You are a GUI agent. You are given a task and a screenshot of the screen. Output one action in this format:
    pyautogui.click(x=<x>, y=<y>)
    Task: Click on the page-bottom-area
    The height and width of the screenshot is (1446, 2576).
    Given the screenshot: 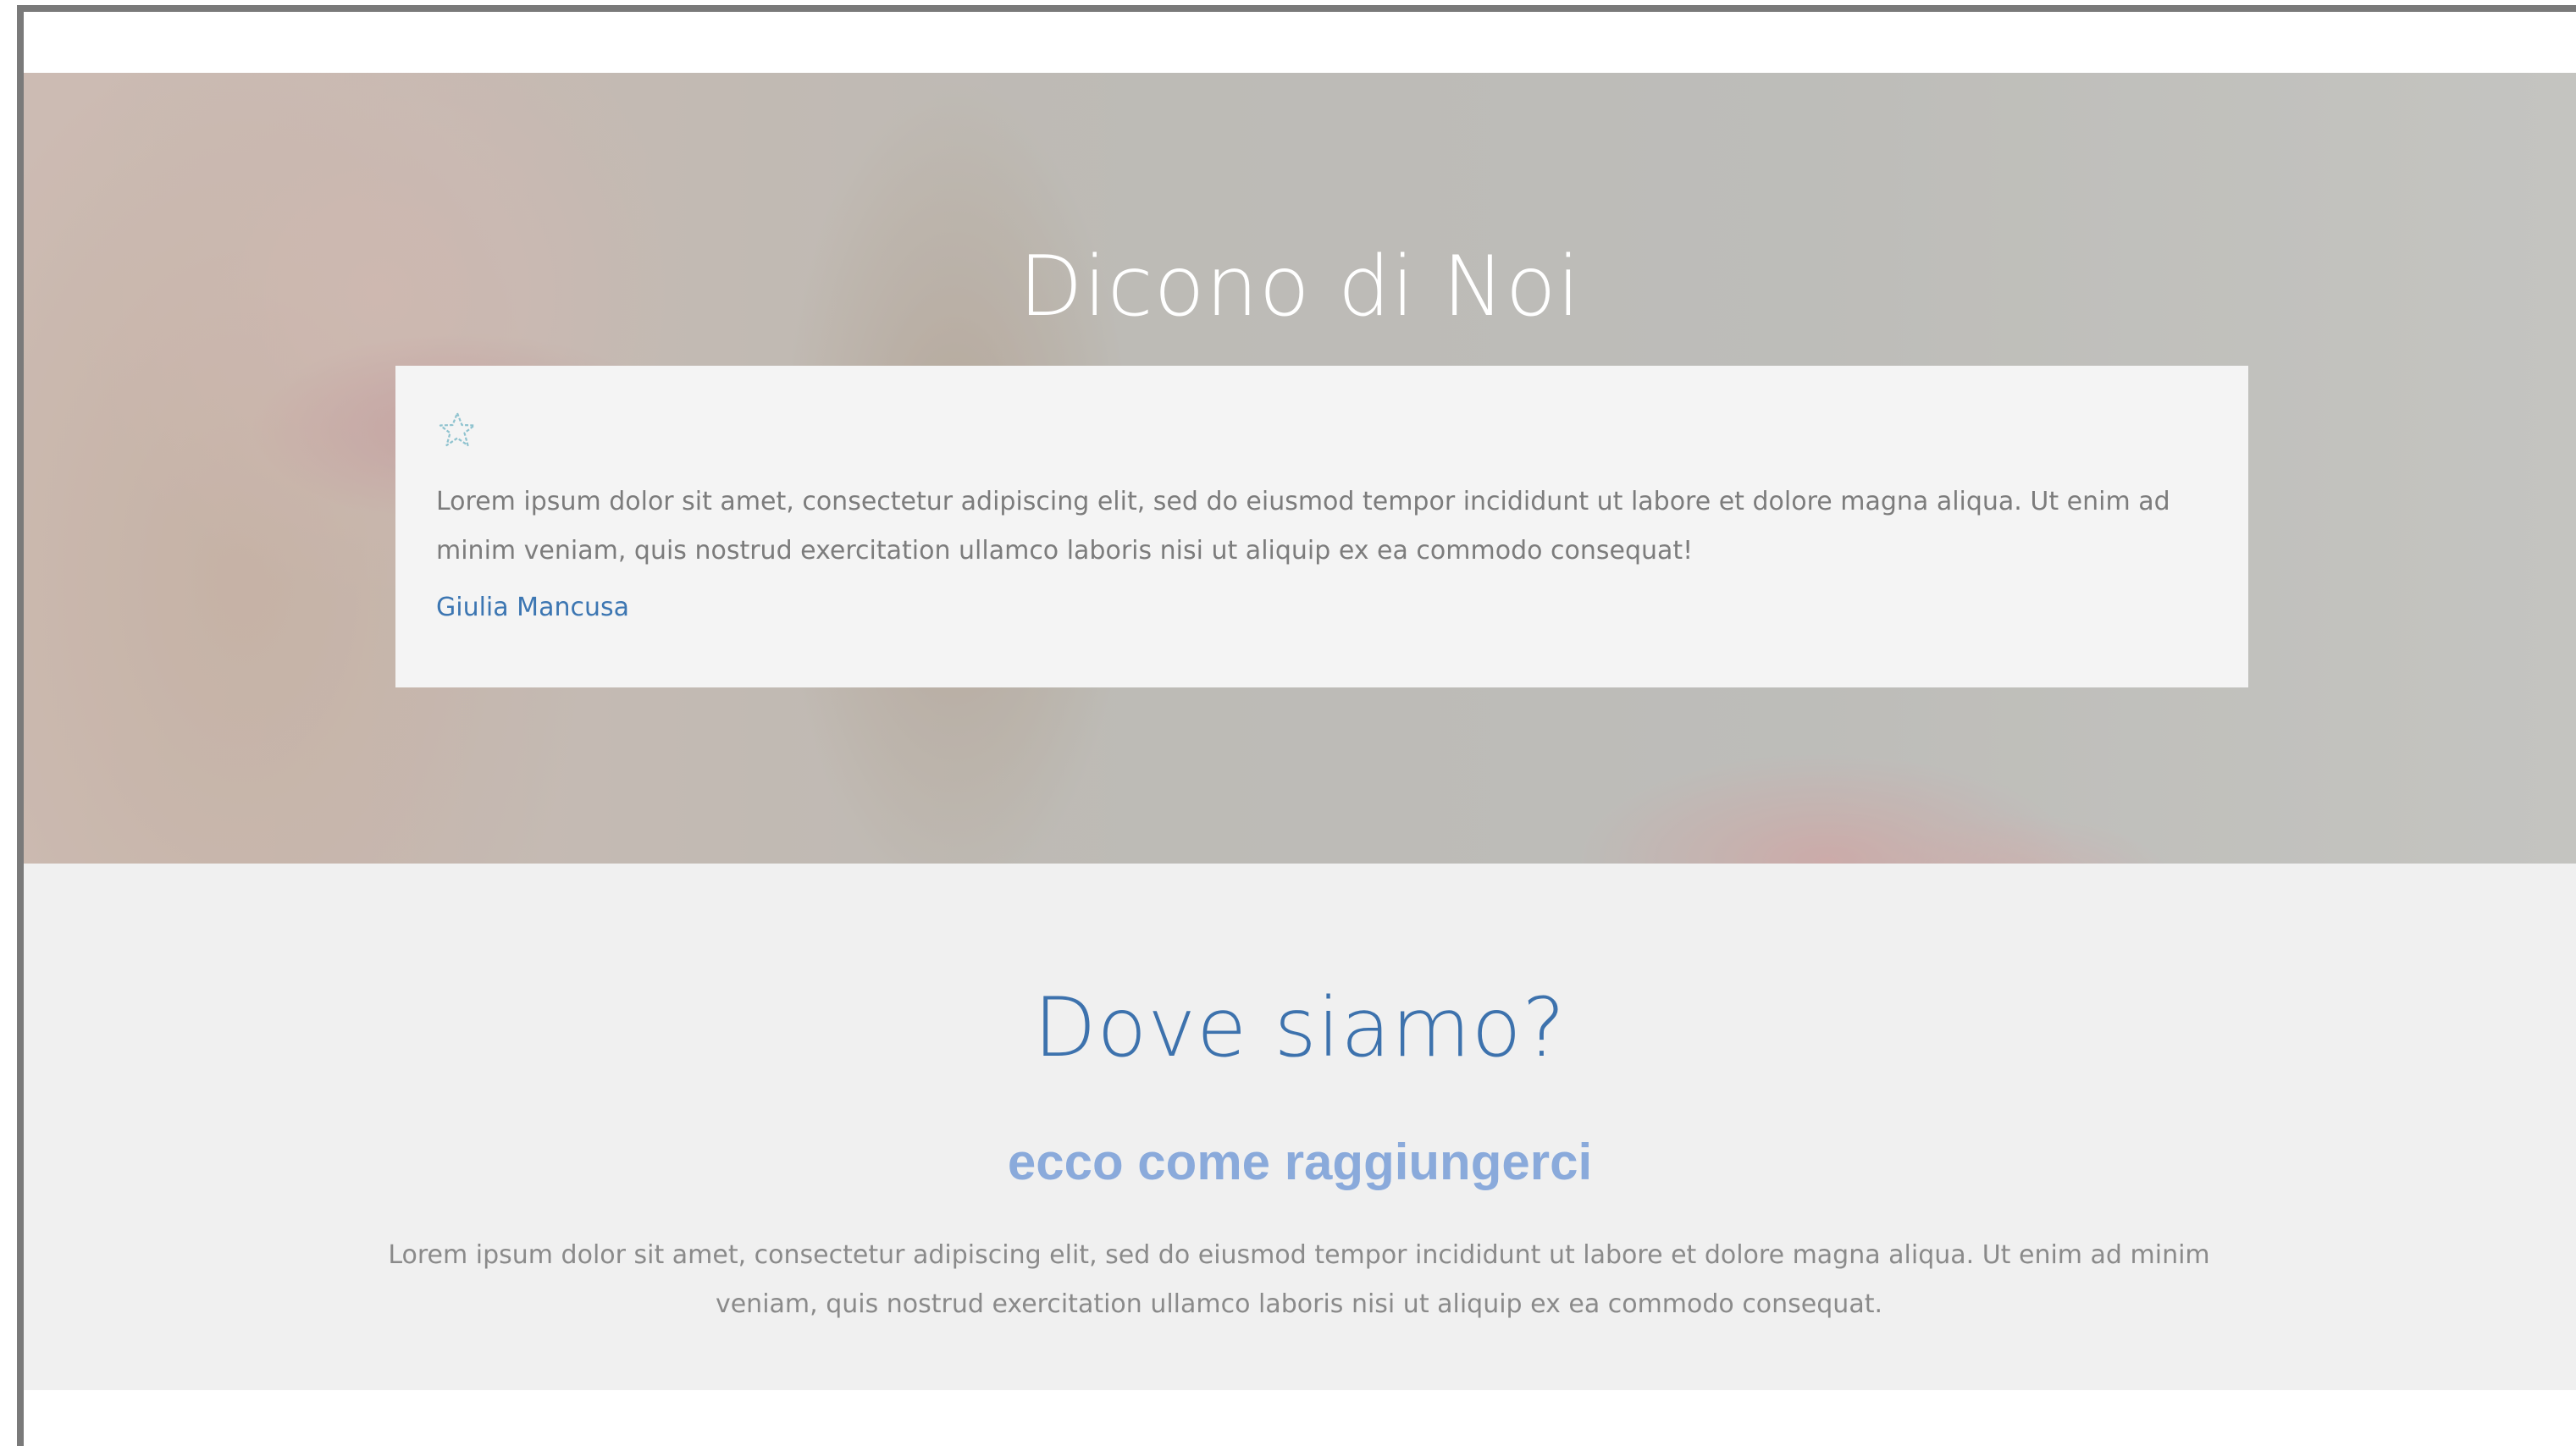 What is the action you would take?
    pyautogui.click(x=1300, y=1418)
    